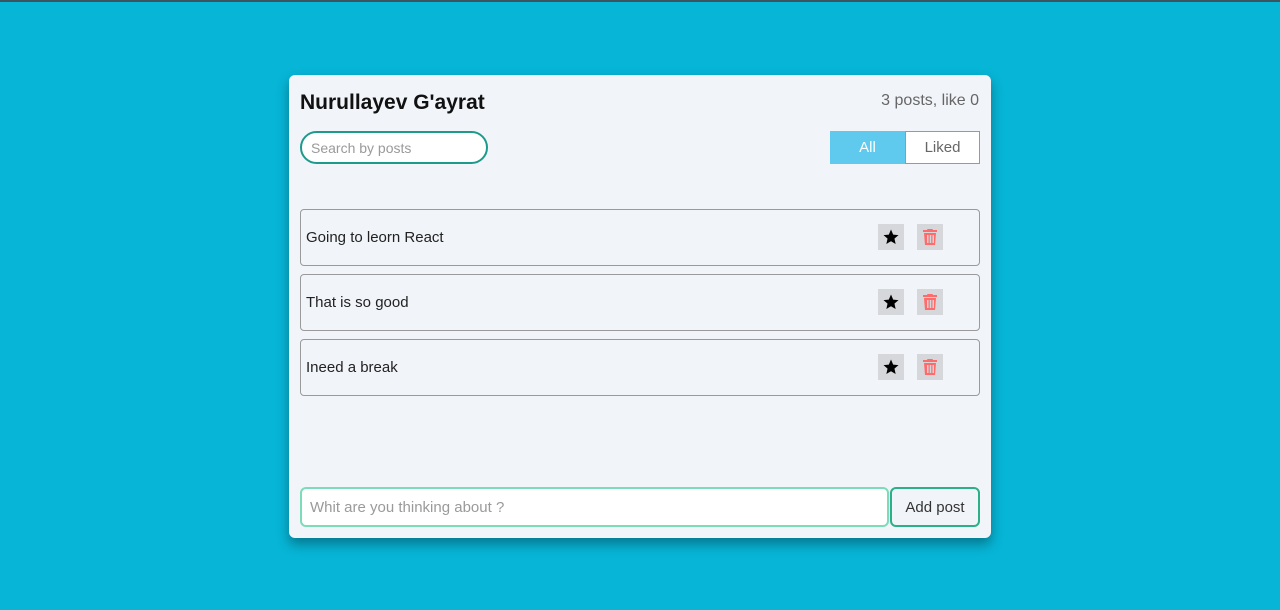 Image resolution: width=1280 pixels, height=610 pixels. I want to click on post-text: Ineed a break, so click(352, 367).